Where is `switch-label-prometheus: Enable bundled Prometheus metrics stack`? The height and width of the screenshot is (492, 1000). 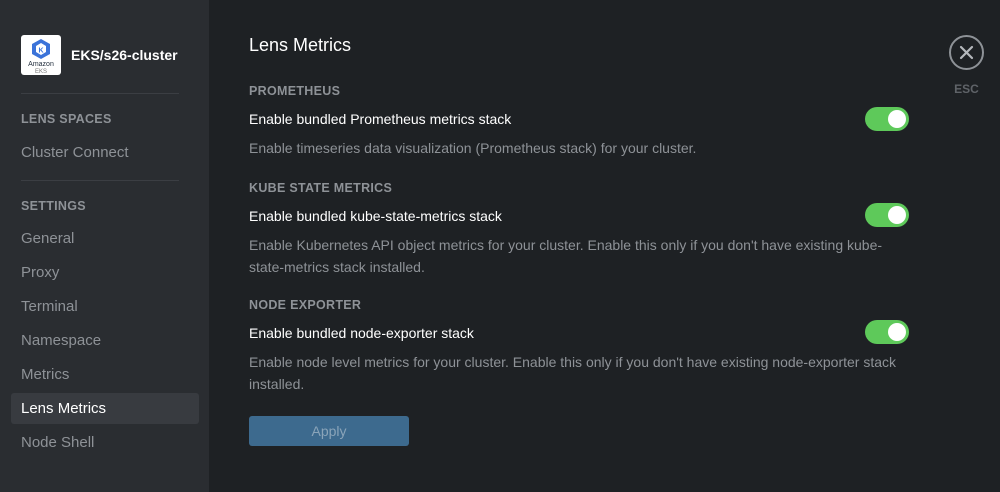 switch-label-prometheus: Enable bundled Prometheus metrics stack is located at coordinates (380, 119).